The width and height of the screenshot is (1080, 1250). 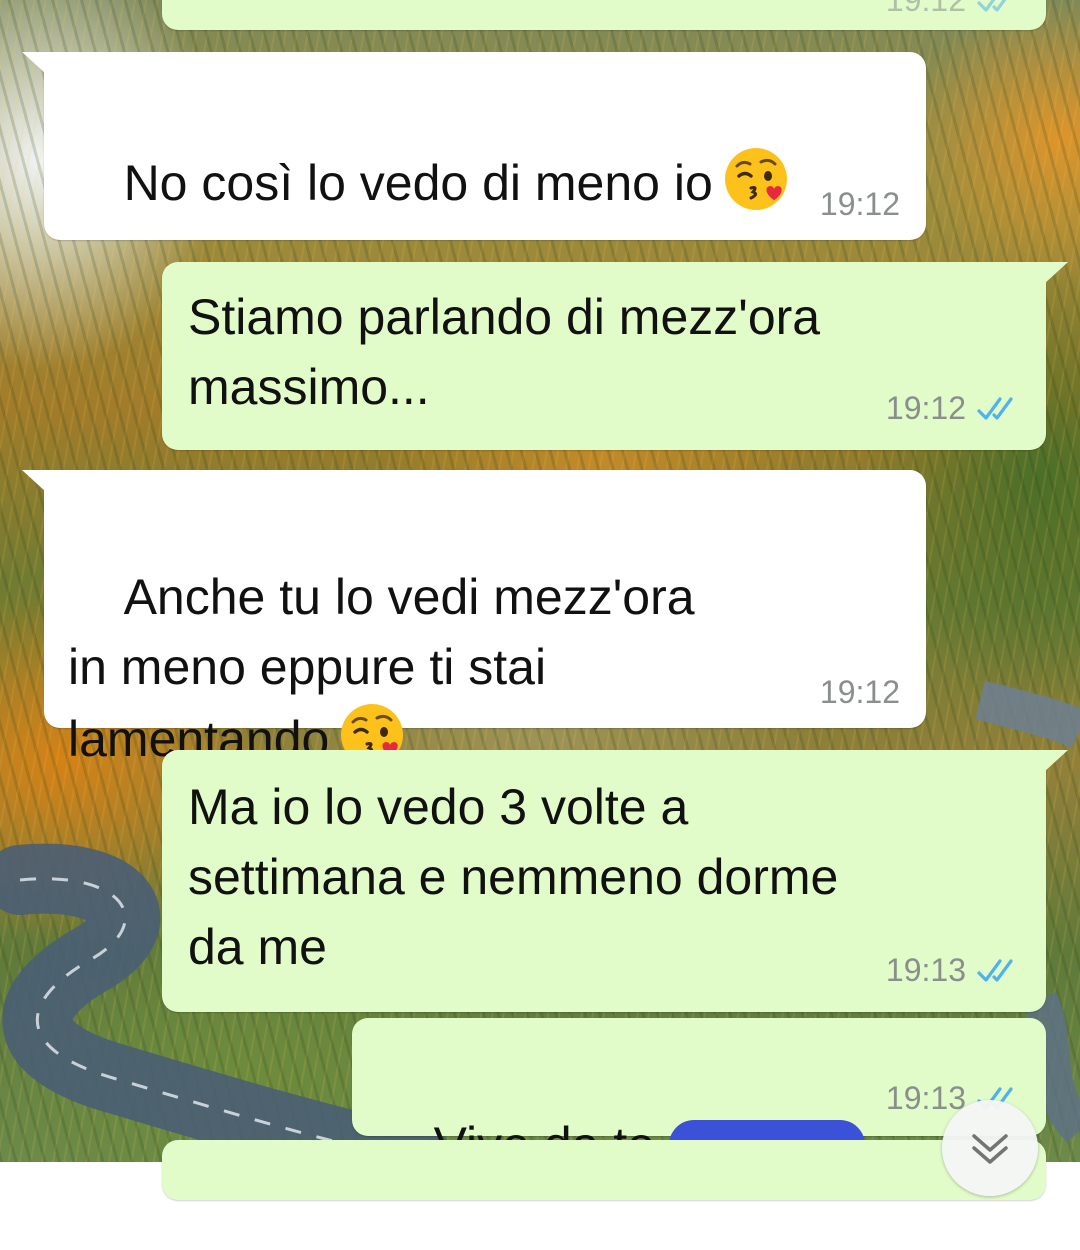 What do you see at coordinates (699, 1095) in the screenshot?
I see `message-outgoing: Vive da te 19:13` at bounding box center [699, 1095].